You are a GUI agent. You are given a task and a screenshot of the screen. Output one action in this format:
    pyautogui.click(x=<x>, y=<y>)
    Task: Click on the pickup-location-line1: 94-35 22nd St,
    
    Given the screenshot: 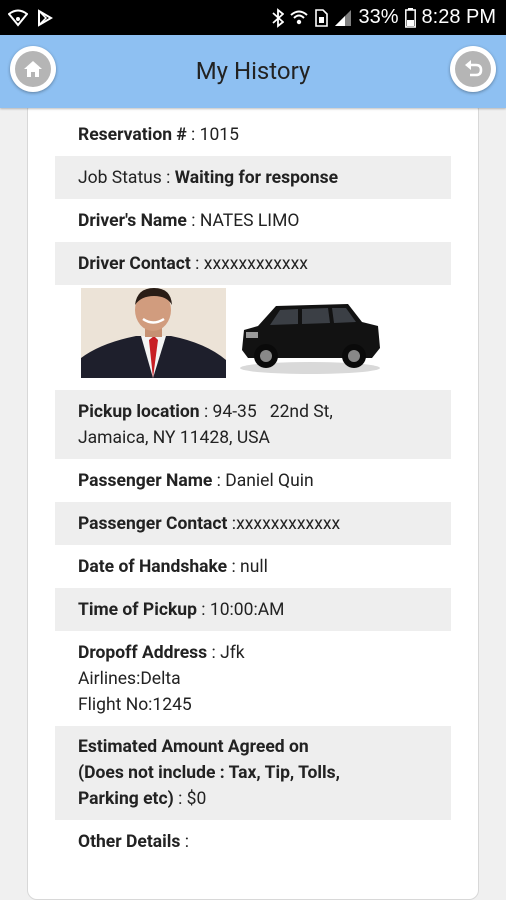 What is the action you would take?
    pyautogui.click(x=272, y=411)
    